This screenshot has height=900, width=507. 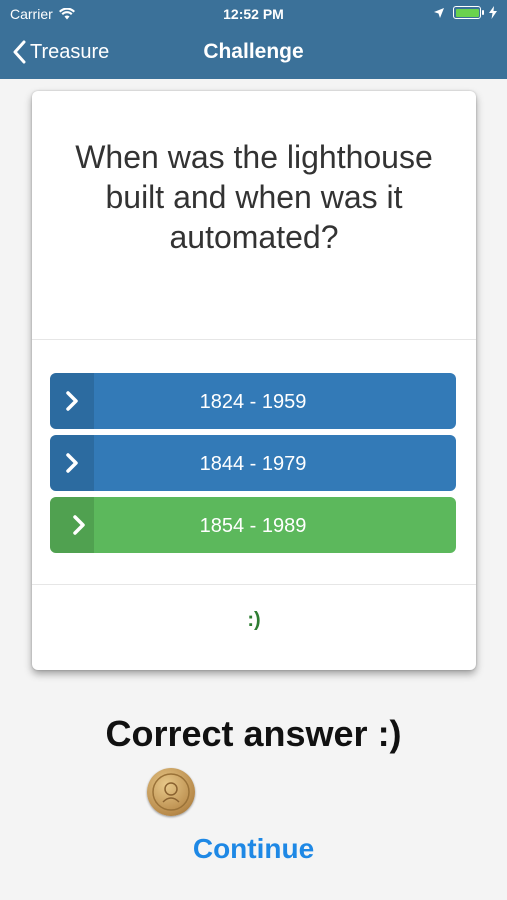 I want to click on answer-option-1: 1824 - 1959, so click(x=253, y=401).